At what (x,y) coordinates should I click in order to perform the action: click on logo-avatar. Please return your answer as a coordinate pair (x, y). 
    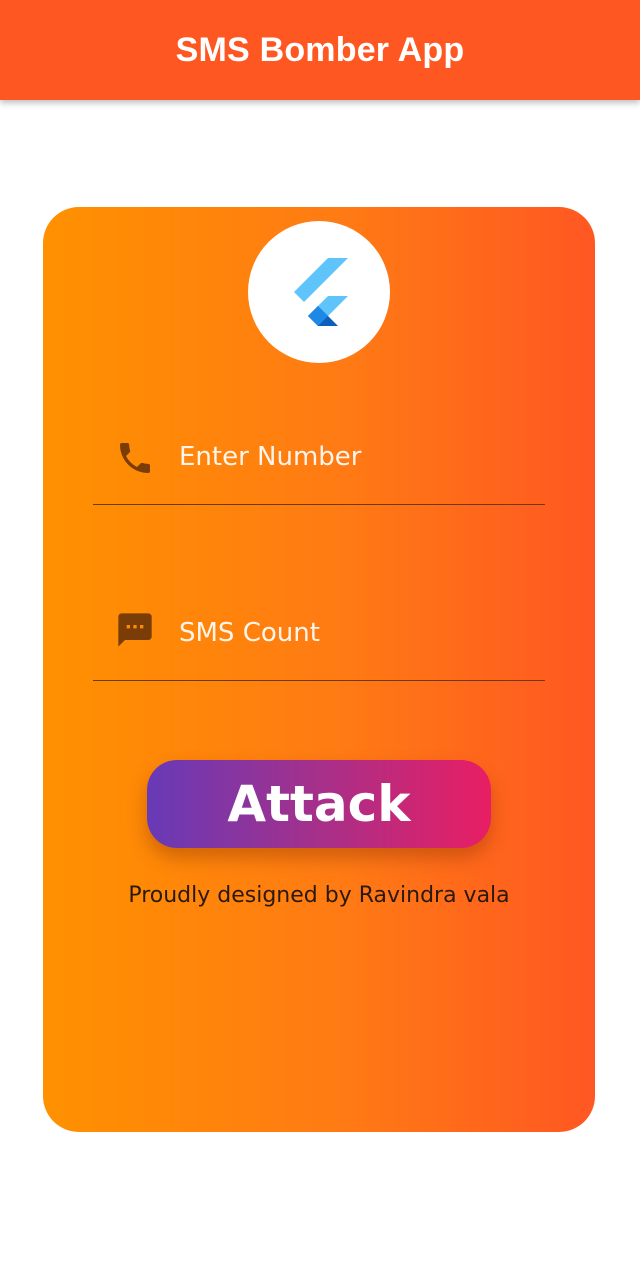
    Looking at the image, I should click on (319, 292).